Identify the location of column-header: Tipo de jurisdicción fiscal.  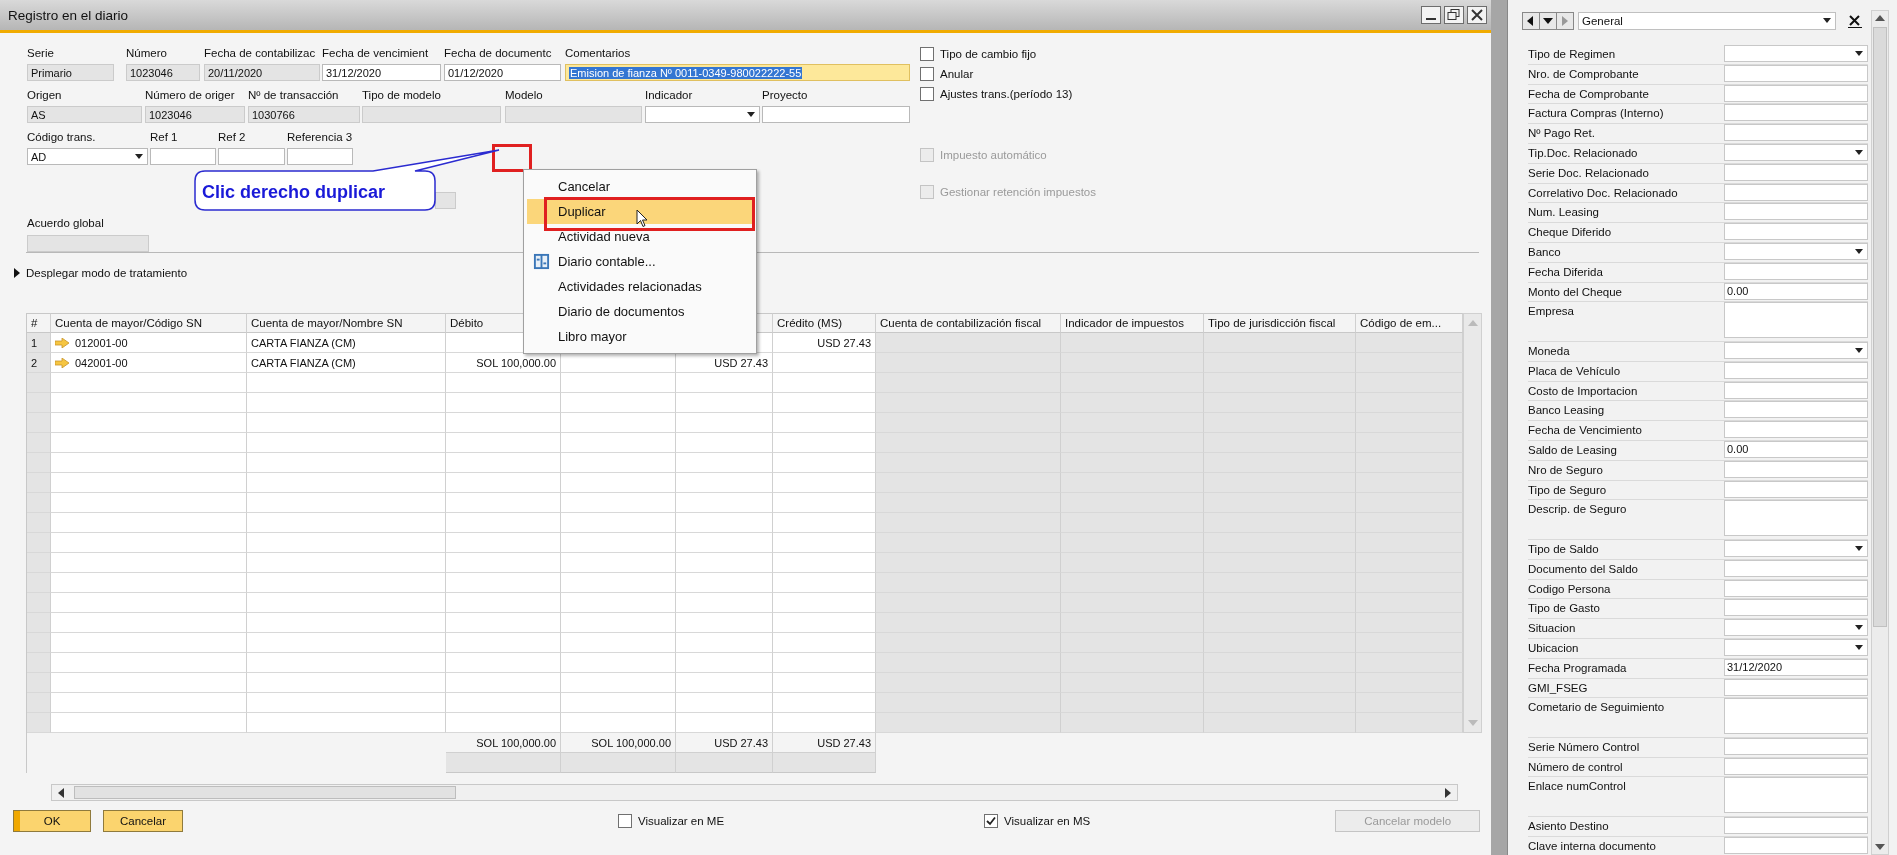
(1280, 323).